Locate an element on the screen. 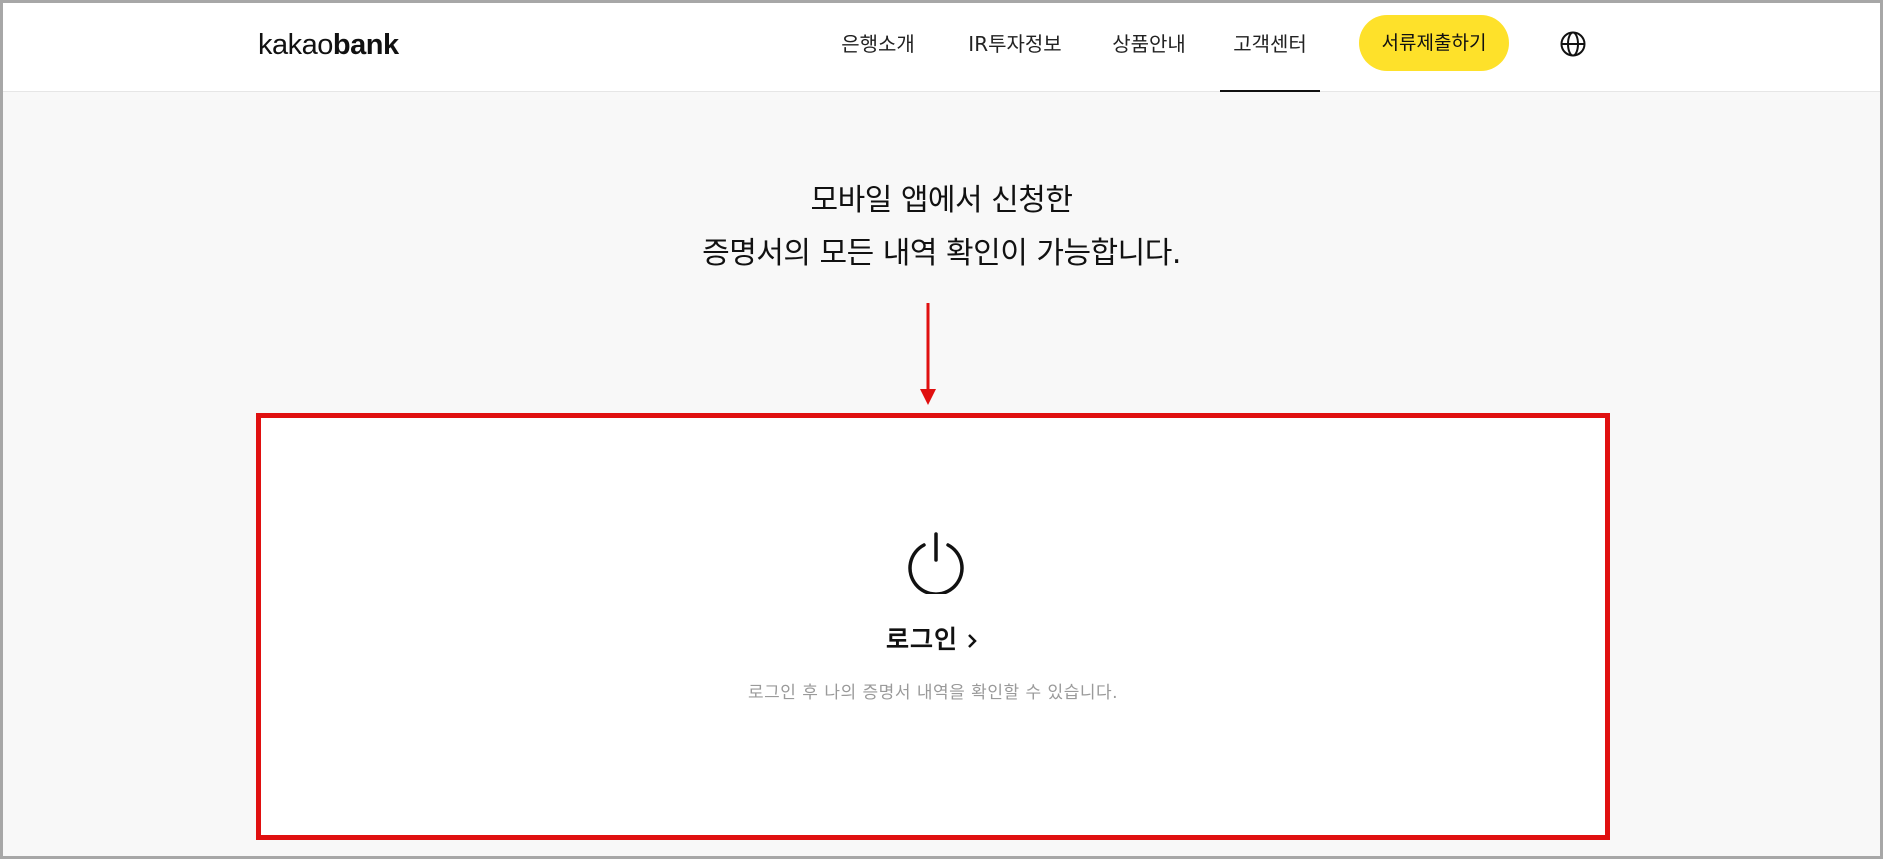  power-icon is located at coordinates (936, 562).